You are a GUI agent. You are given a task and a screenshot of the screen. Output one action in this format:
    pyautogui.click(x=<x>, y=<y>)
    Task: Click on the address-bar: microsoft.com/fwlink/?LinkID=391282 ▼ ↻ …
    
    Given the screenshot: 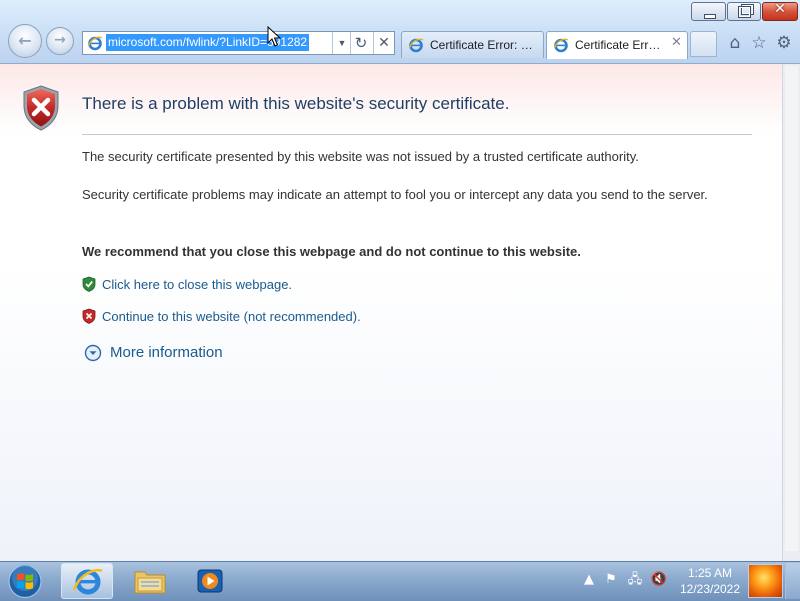 What is the action you would take?
    pyautogui.click(x=238, y=43)
    